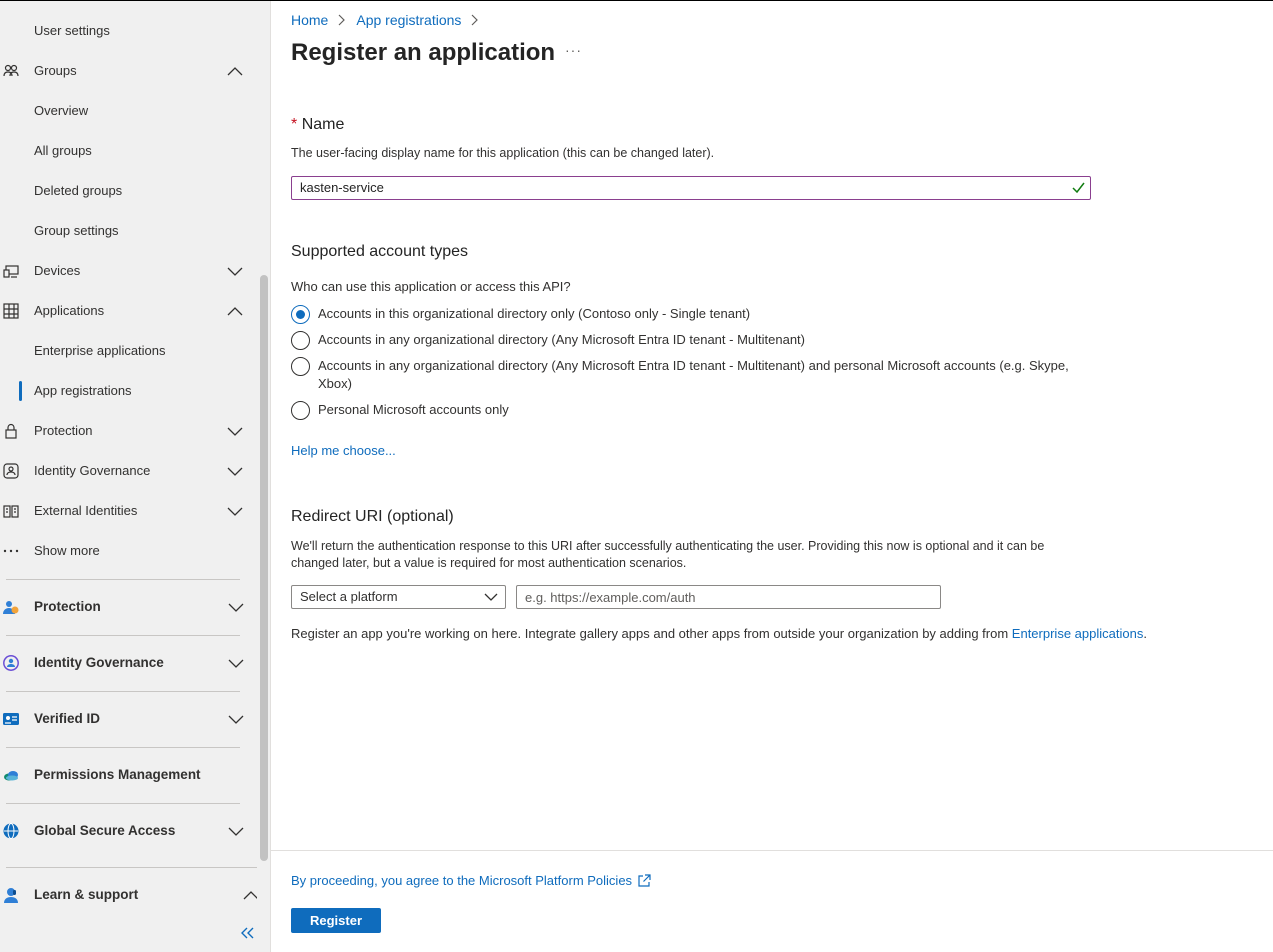  Describe the element at coordinates (105, 830) in the screenshot. I see `section-label: Global Secure Access` at that location.